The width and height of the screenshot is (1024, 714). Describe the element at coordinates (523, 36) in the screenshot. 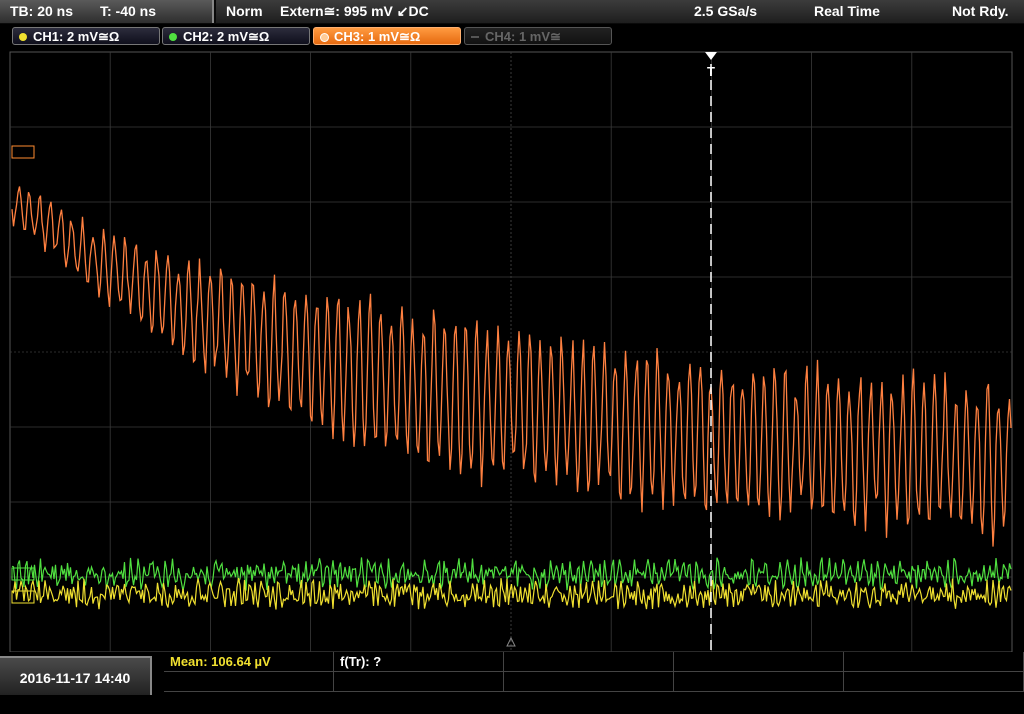

I see `channel-4-label: CH4: 1 mV≅` at that location.